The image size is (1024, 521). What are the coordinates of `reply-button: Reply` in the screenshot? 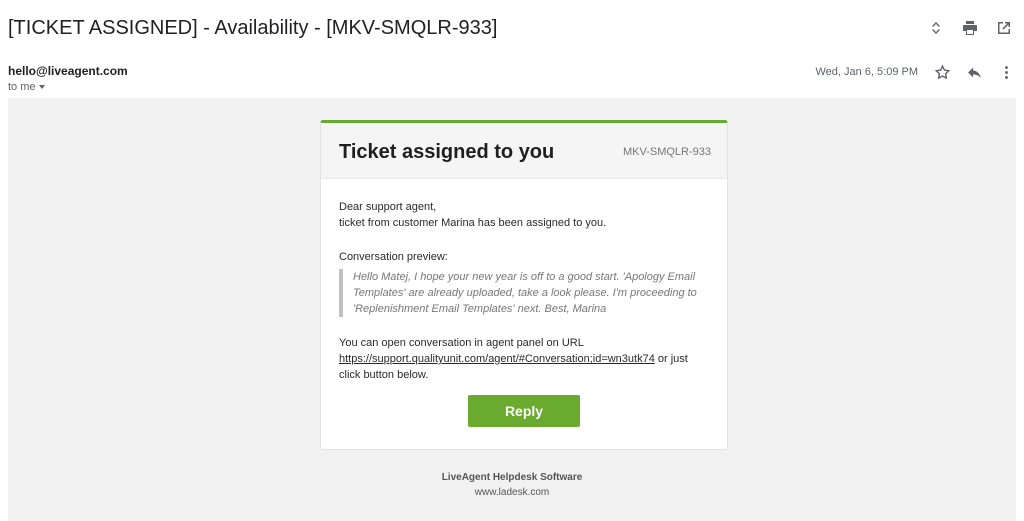 It's located at (524, 411).